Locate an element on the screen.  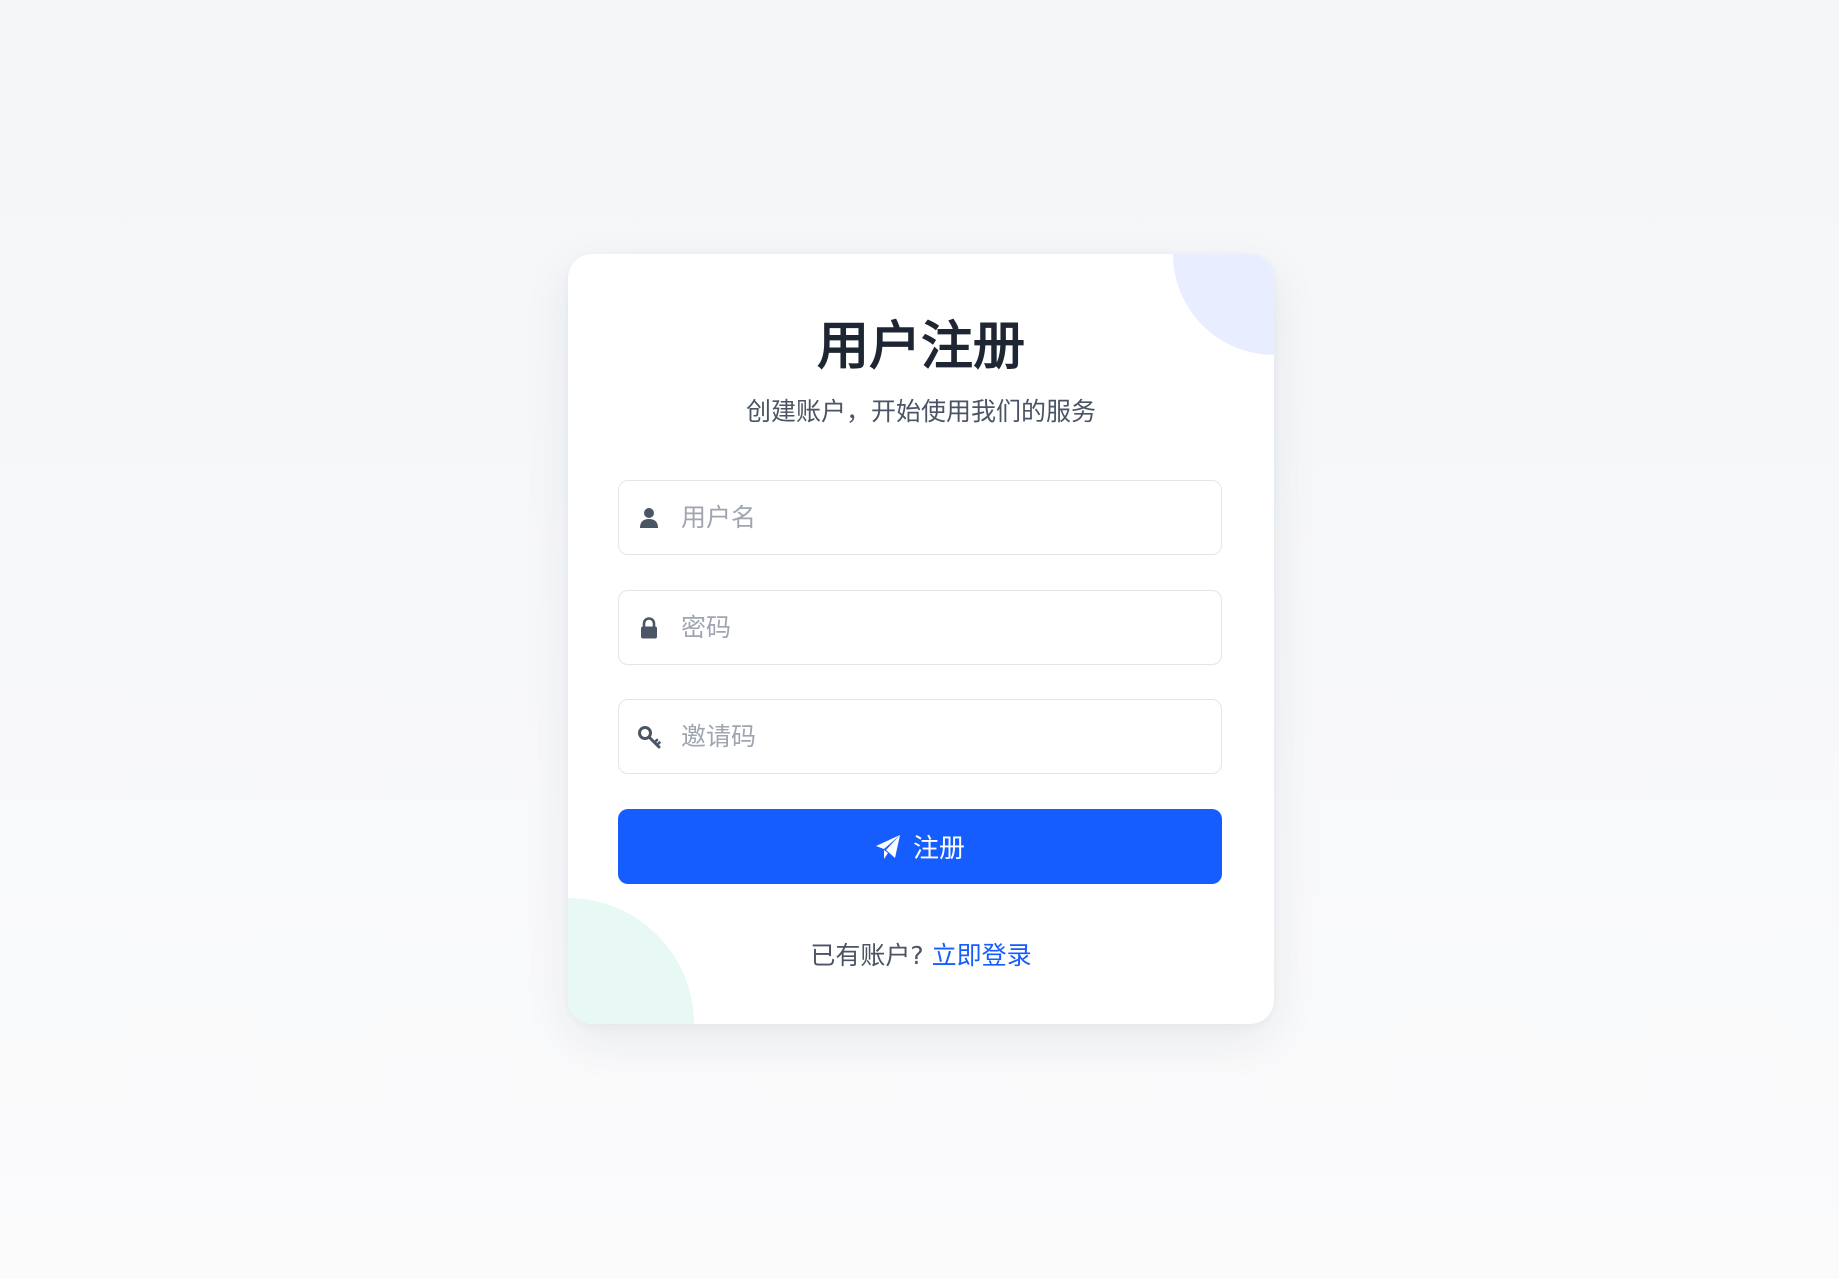
lock-icon is located at coordinates (649, 628).